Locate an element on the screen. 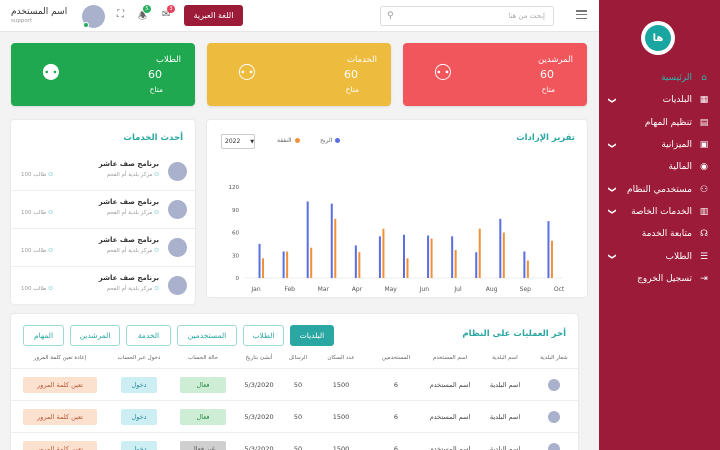  stat-card: المرشدين 60 متاح ⚇ is located at coordinates (495, 74).